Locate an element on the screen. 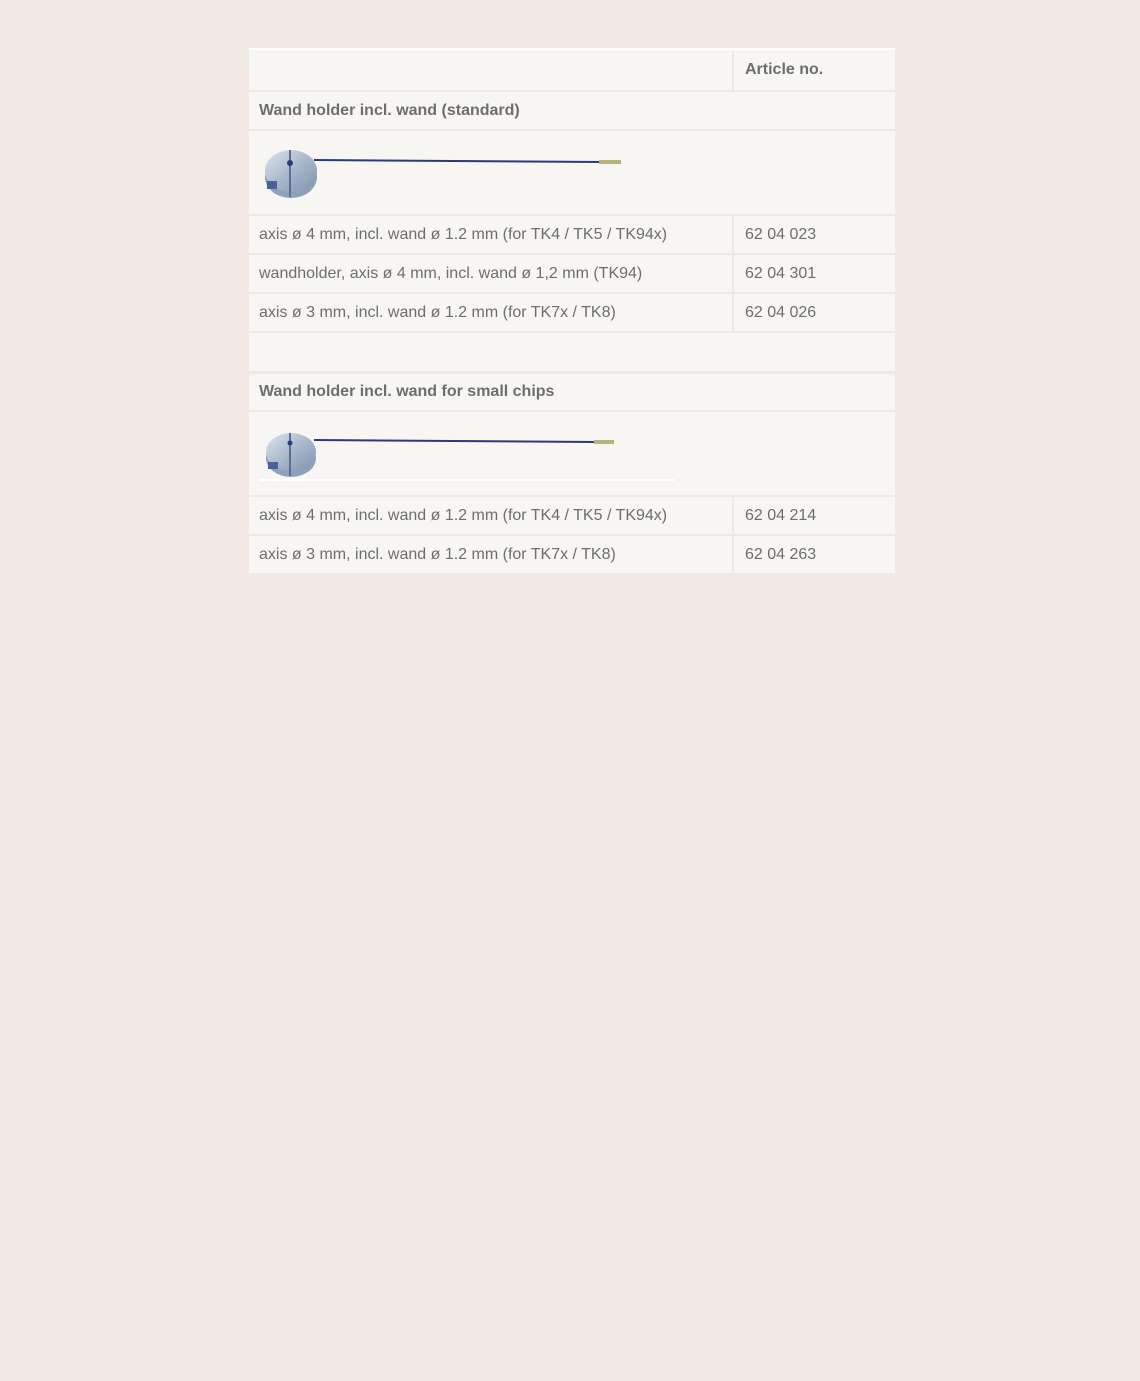 The height and width of the screenshot is (1381, 1140). section-title-row: Wand holder incl. wand (standard) is located at coordinates (572, 111).